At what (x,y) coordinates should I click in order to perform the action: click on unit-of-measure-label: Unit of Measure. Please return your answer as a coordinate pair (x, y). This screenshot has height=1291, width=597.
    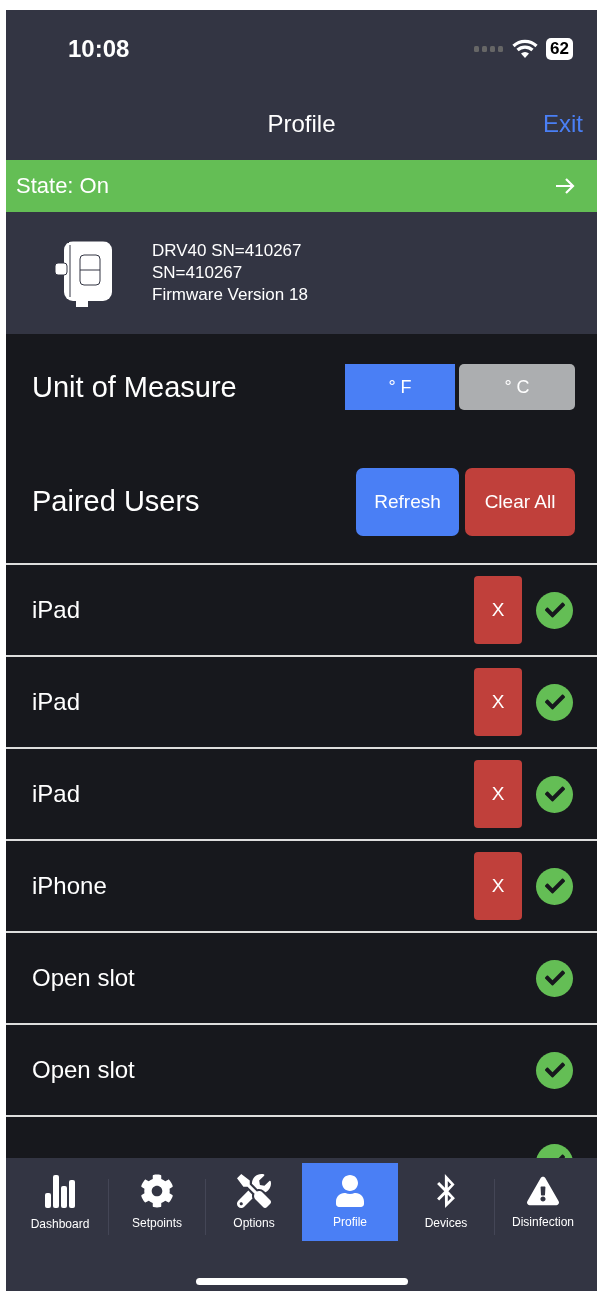
    Looking at the image, I should click on (134, 387).